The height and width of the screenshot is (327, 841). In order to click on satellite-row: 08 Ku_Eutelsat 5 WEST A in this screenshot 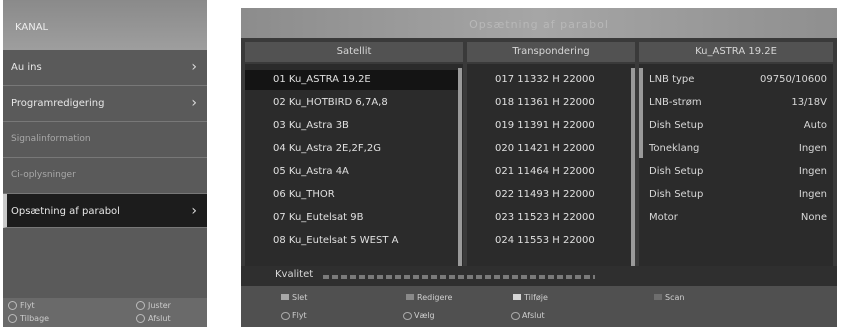, I will do `click(351, 241)`.